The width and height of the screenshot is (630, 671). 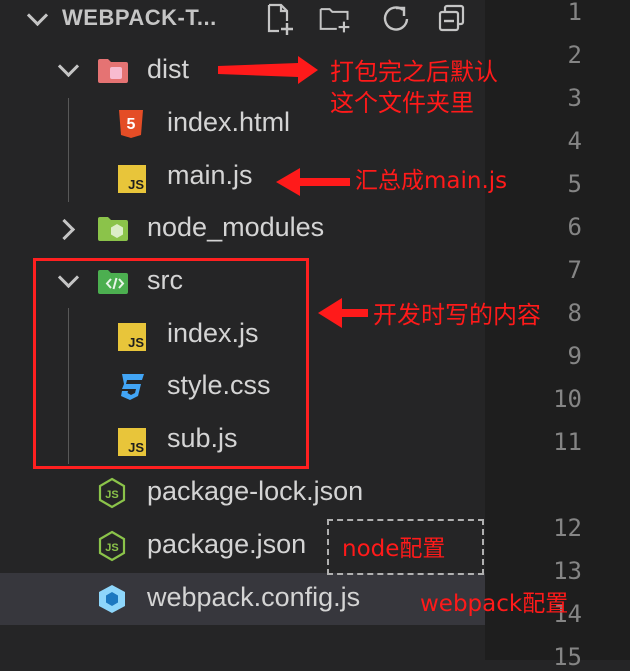 I want to click on tree-item-node-modules: node_modules, so click(x=242, y=229).